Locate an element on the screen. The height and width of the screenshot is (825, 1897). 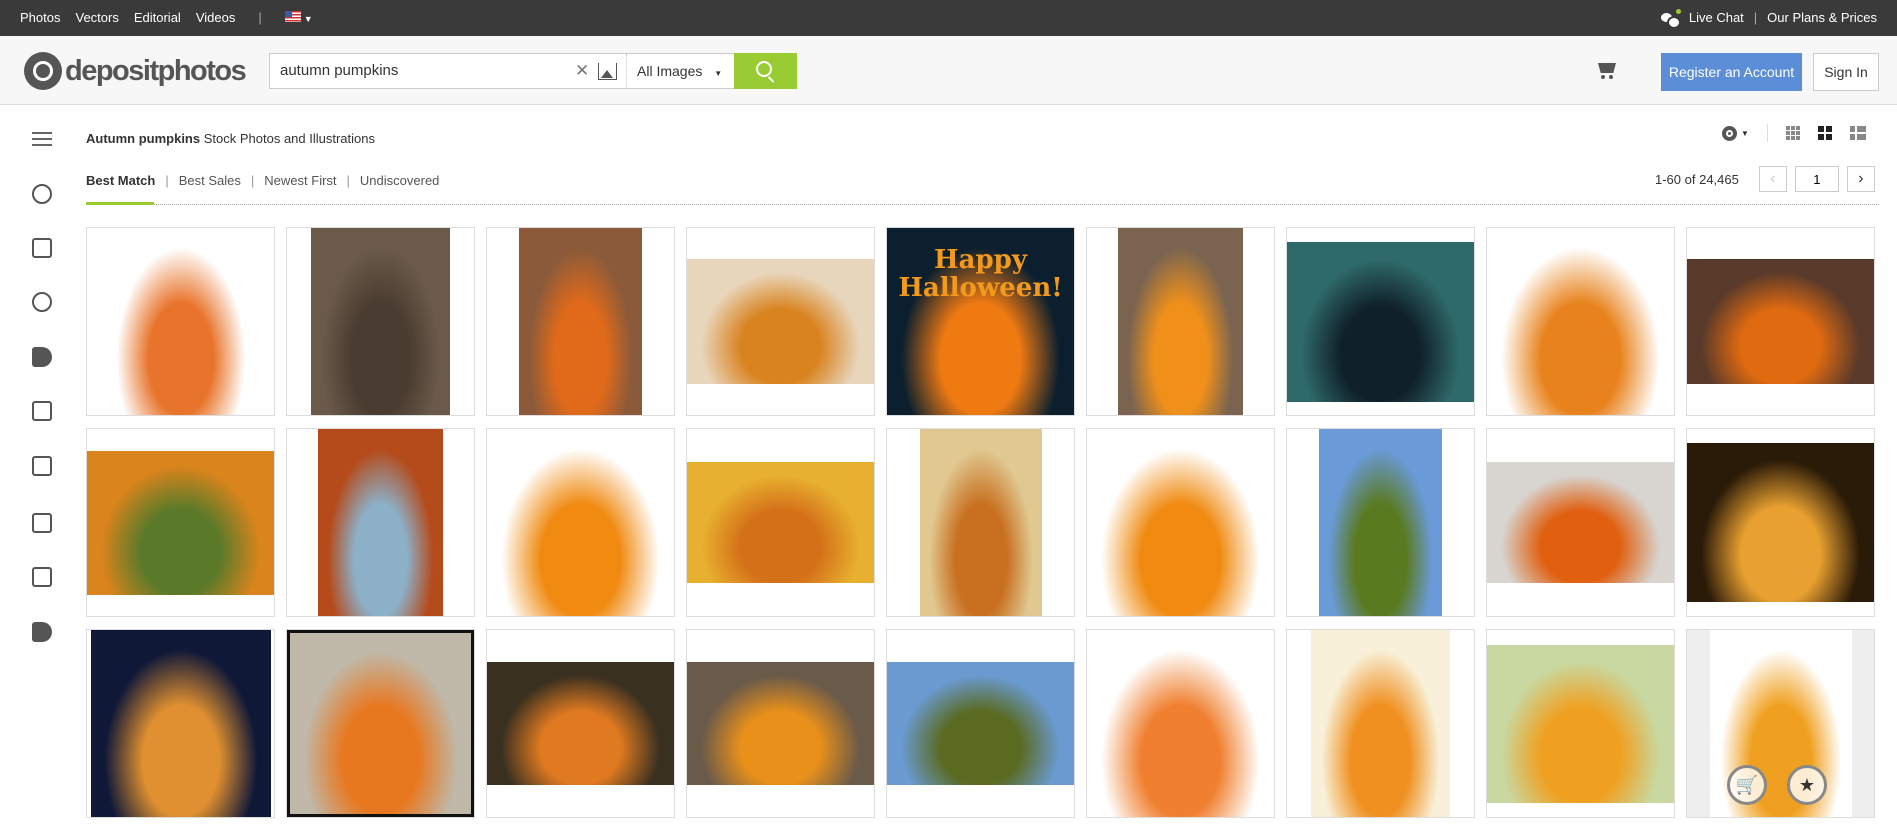
title-rest: Stock Photos and Illustrations is located at coordinates (289, 138).